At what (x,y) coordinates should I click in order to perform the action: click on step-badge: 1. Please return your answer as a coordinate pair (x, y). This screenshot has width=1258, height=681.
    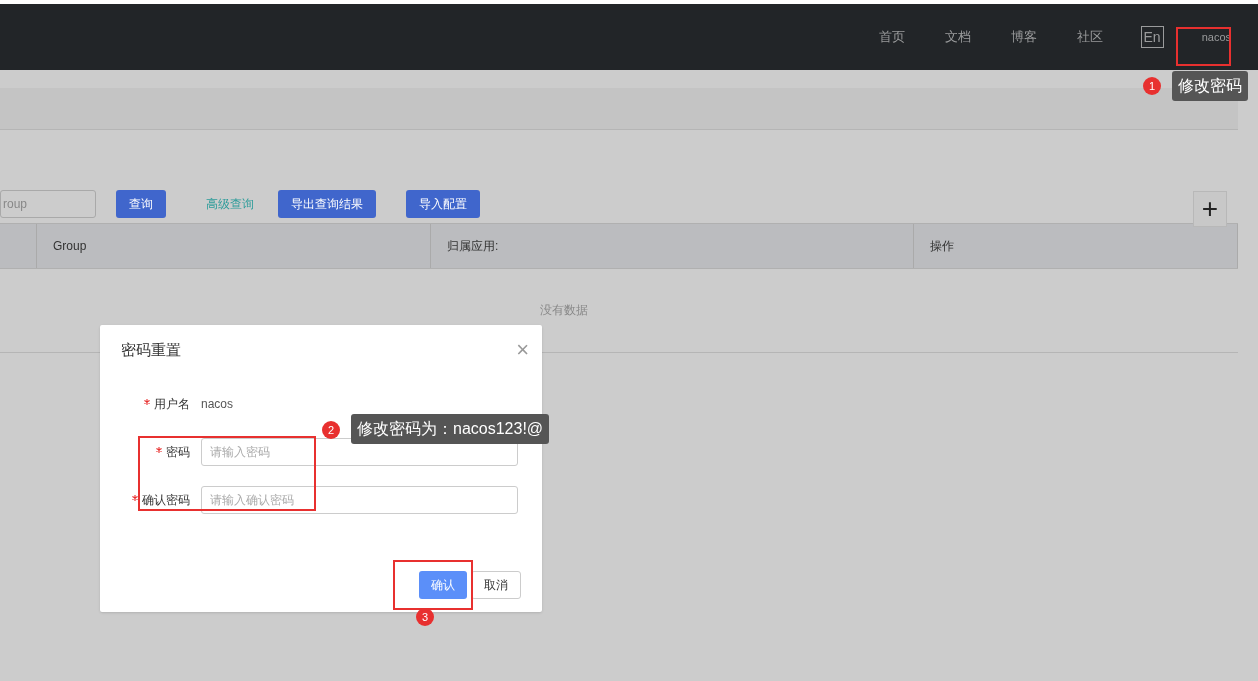
    Looking at the image, I should click on (1152, 86).